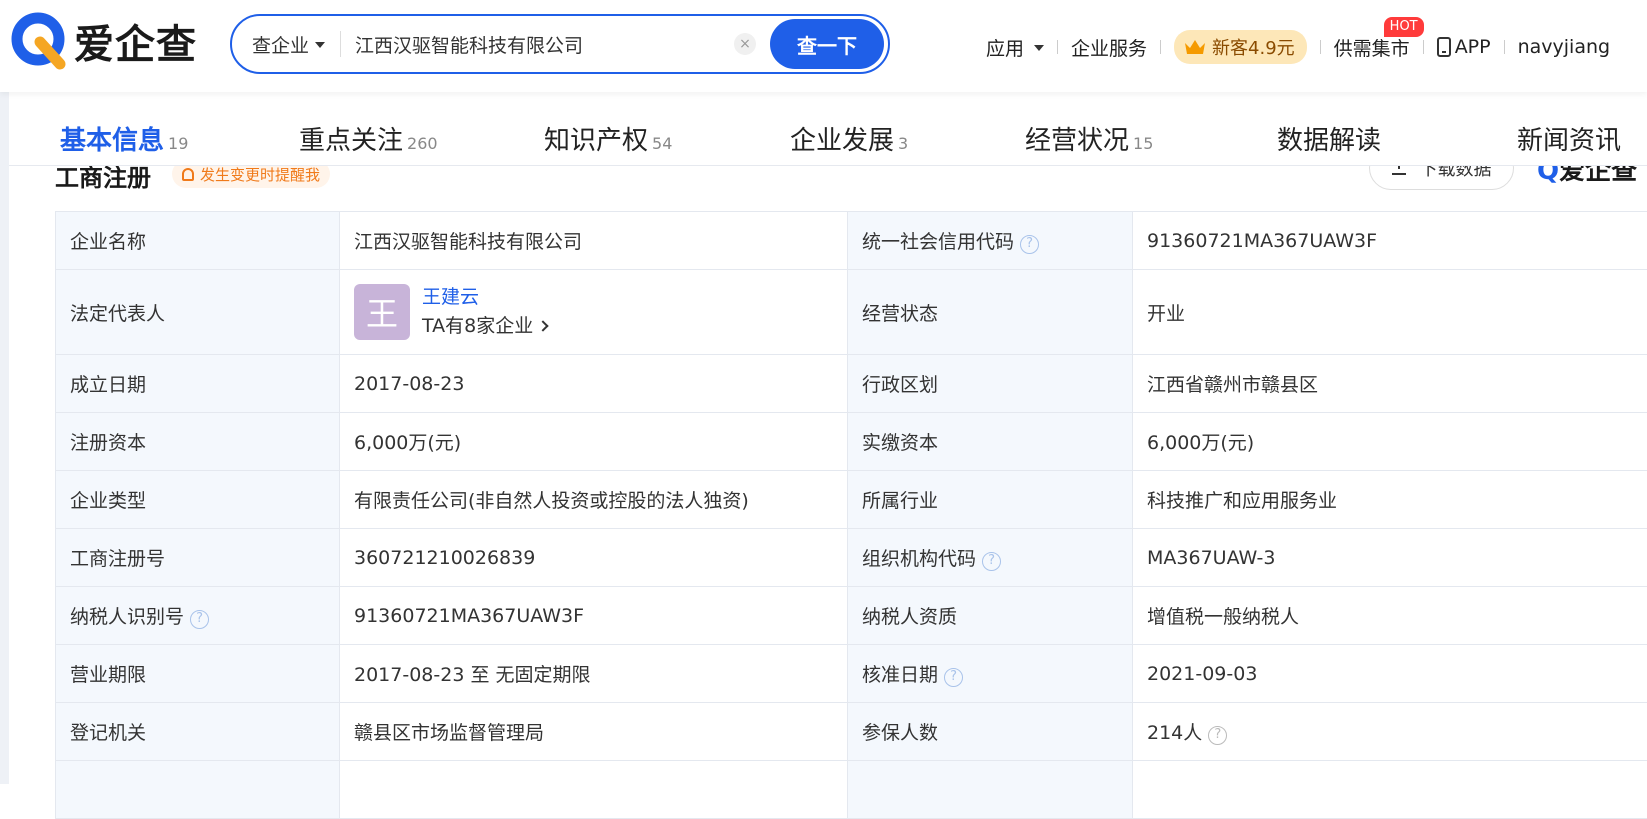  I want to click on search-input, so click(537, 44).